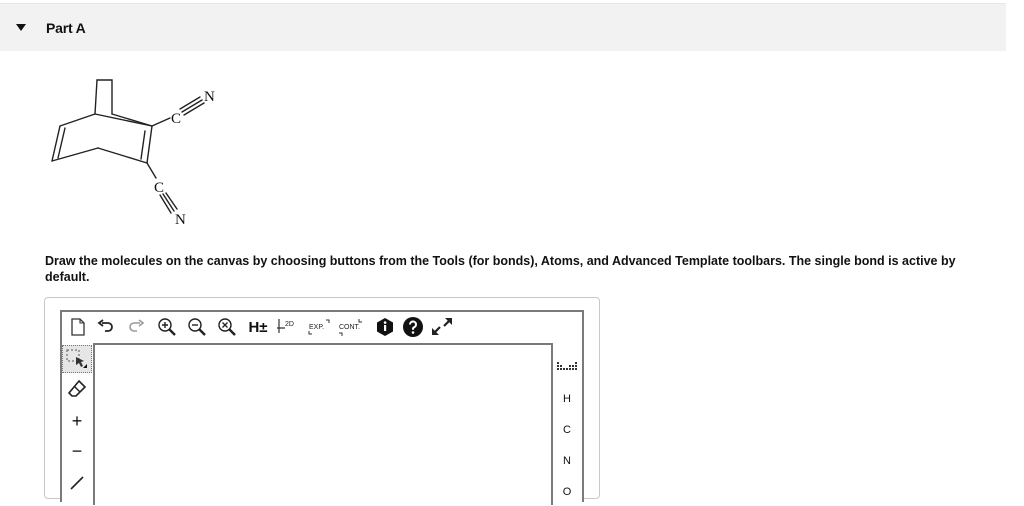 Image resolution: width=1024 pixels, height=506 pixels. I want to click on editor-atom-toolbar: H C N O, so click(567, 423).